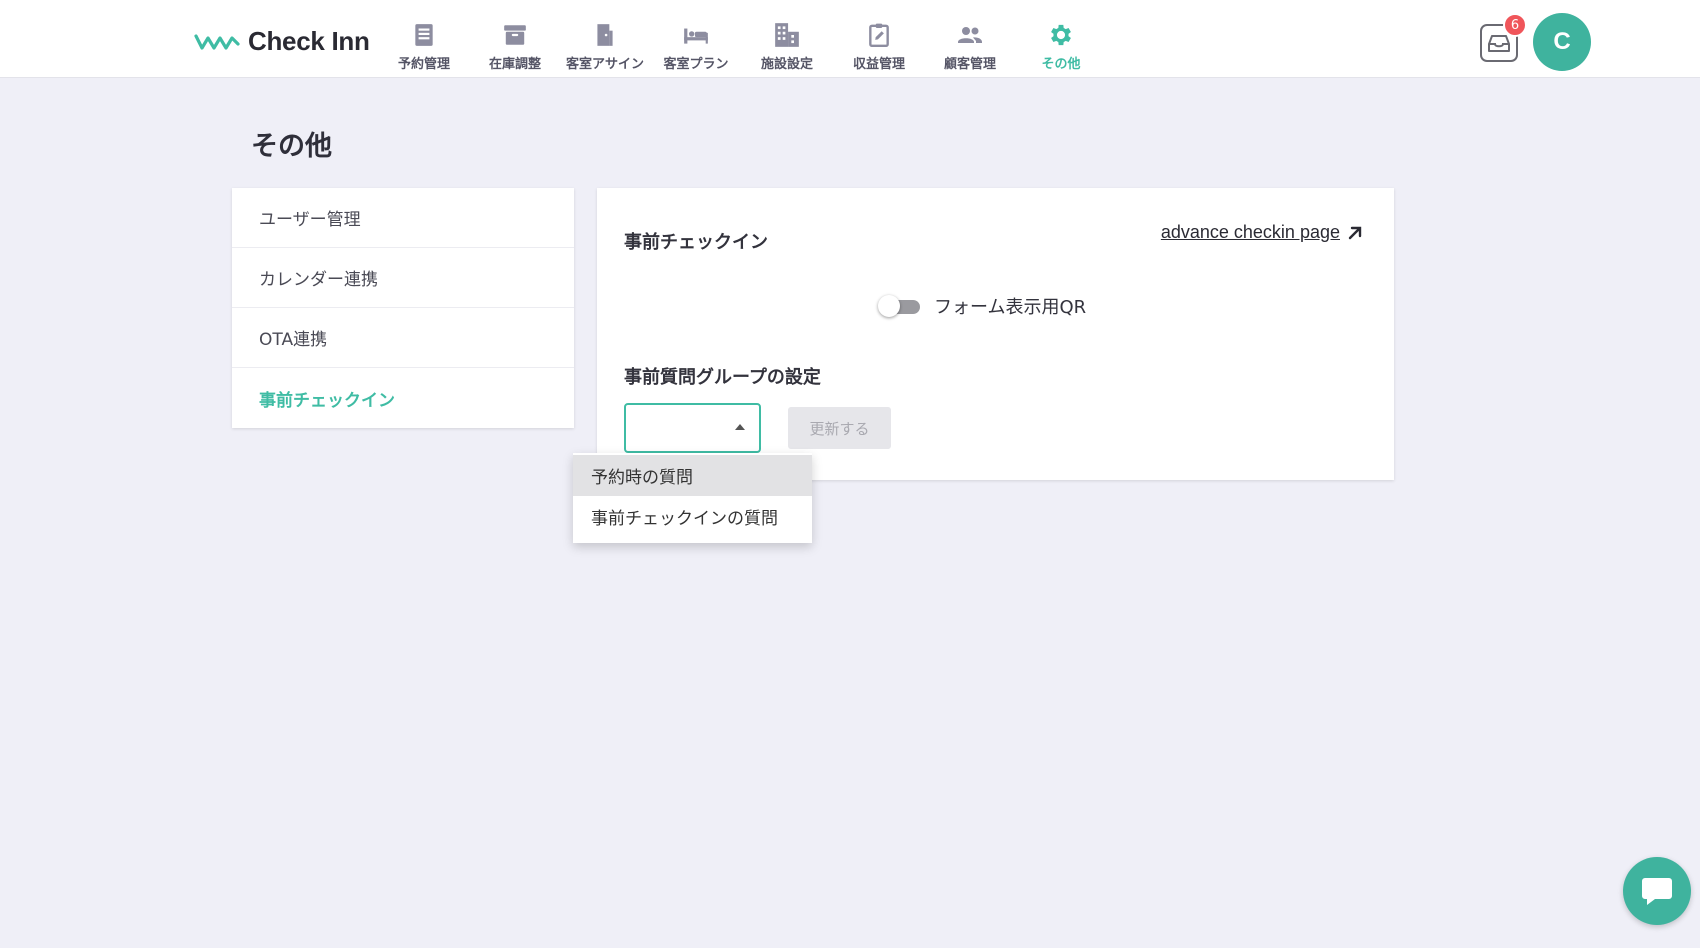  Describe the element at coordinates (787, 35) in the screenshot. I see `building-icon` at that location.